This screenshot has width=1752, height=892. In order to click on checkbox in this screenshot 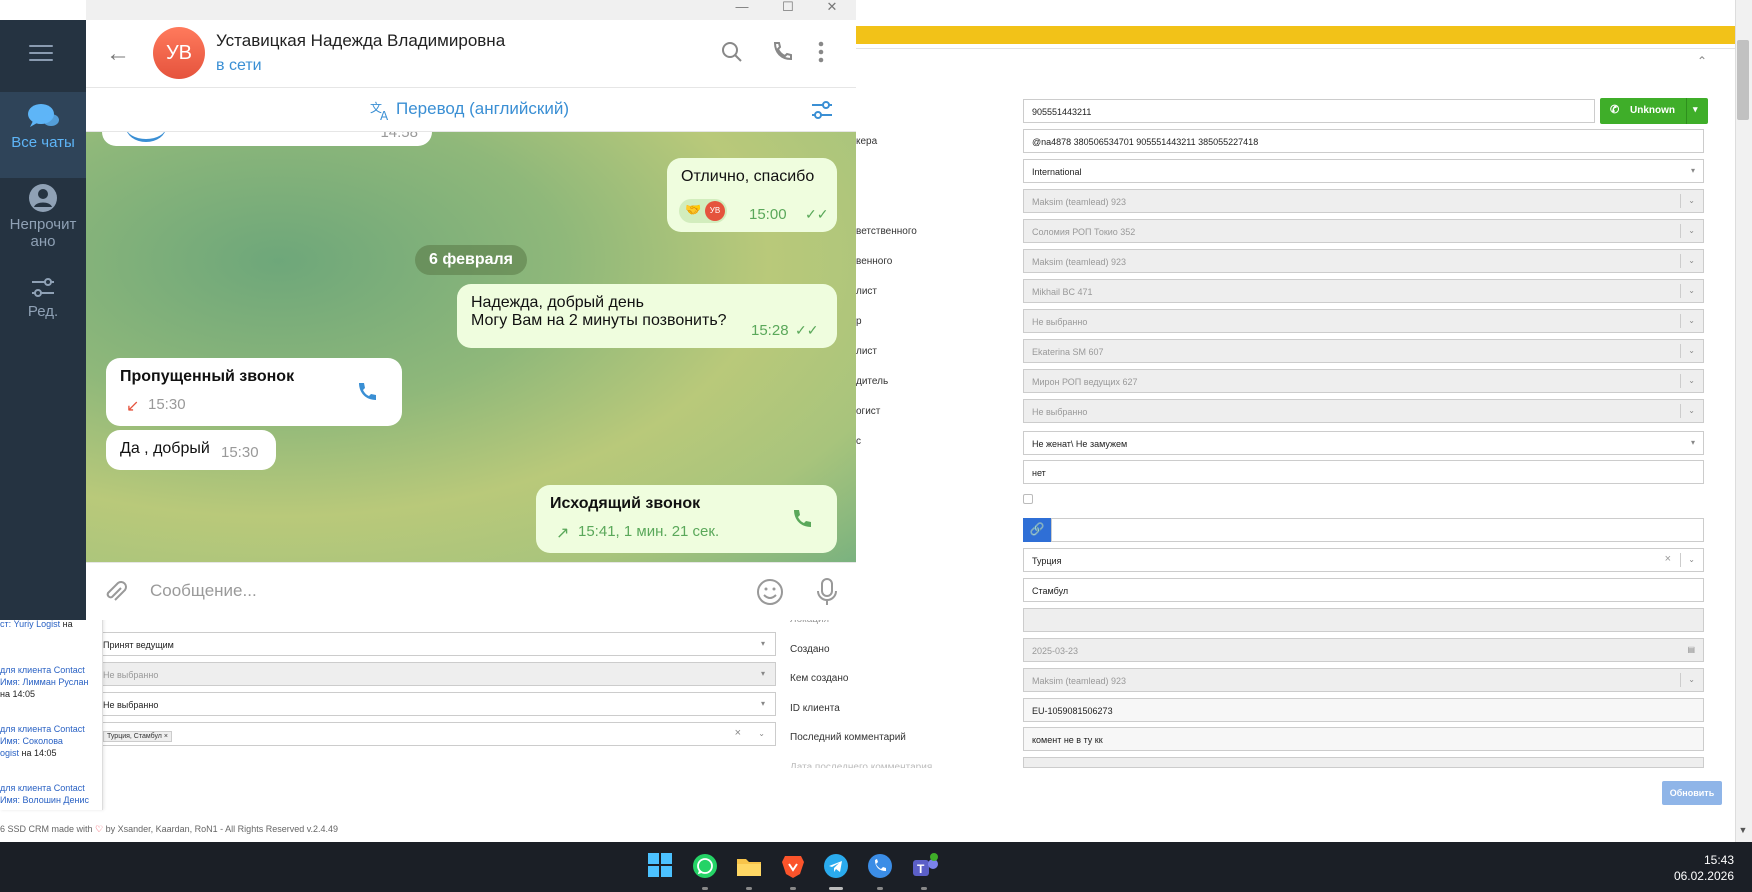, I will do `click(1028, 499)`.